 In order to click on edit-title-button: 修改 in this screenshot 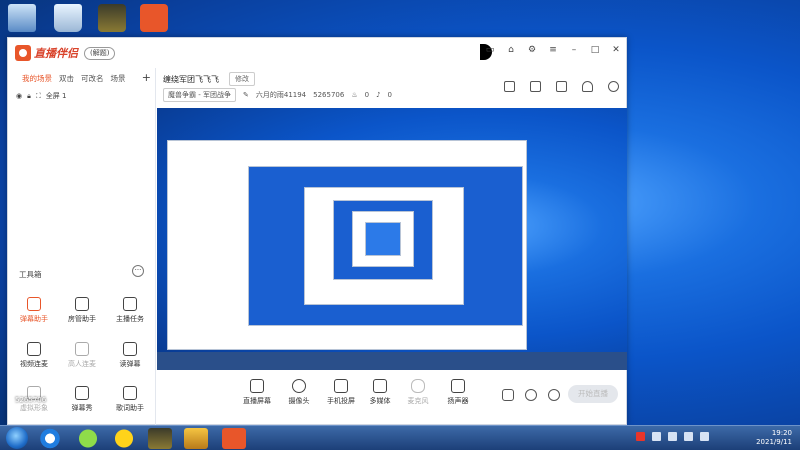, I will do `click(242, 79)`.